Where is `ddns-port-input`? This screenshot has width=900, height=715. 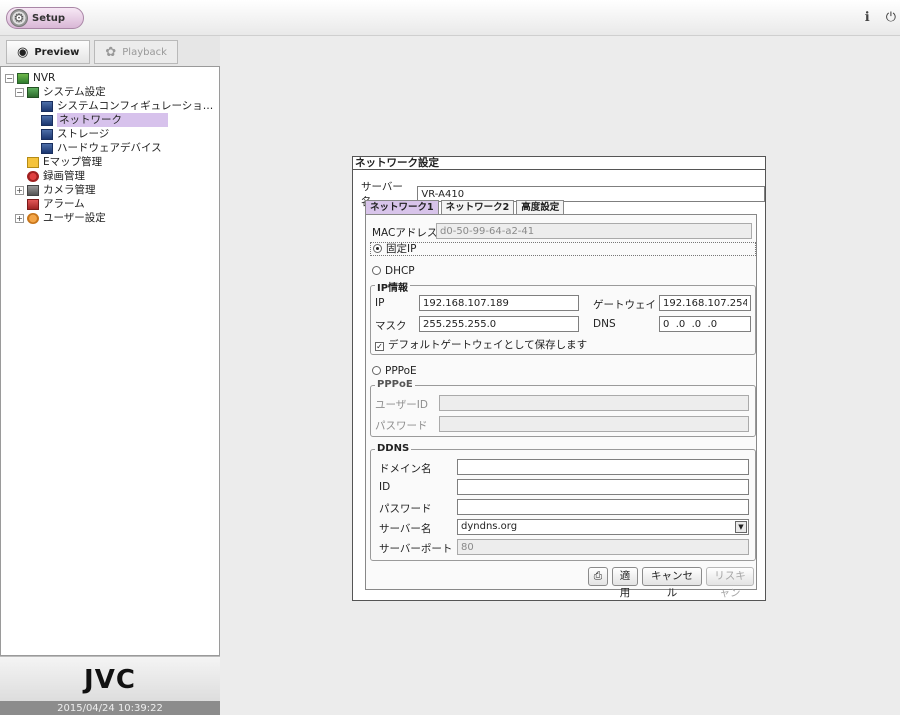
ddns-port-input is located at coordinates (603, 547).